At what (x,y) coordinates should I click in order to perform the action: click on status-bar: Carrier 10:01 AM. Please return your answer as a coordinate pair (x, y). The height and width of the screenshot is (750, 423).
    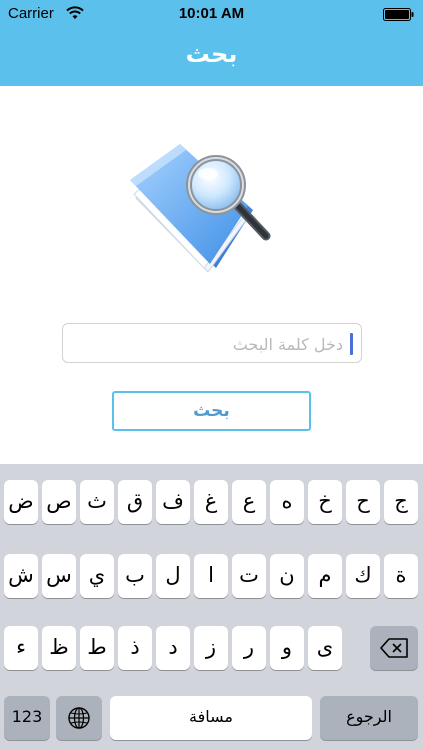
    Looking at the image, I should click on (211, 14).